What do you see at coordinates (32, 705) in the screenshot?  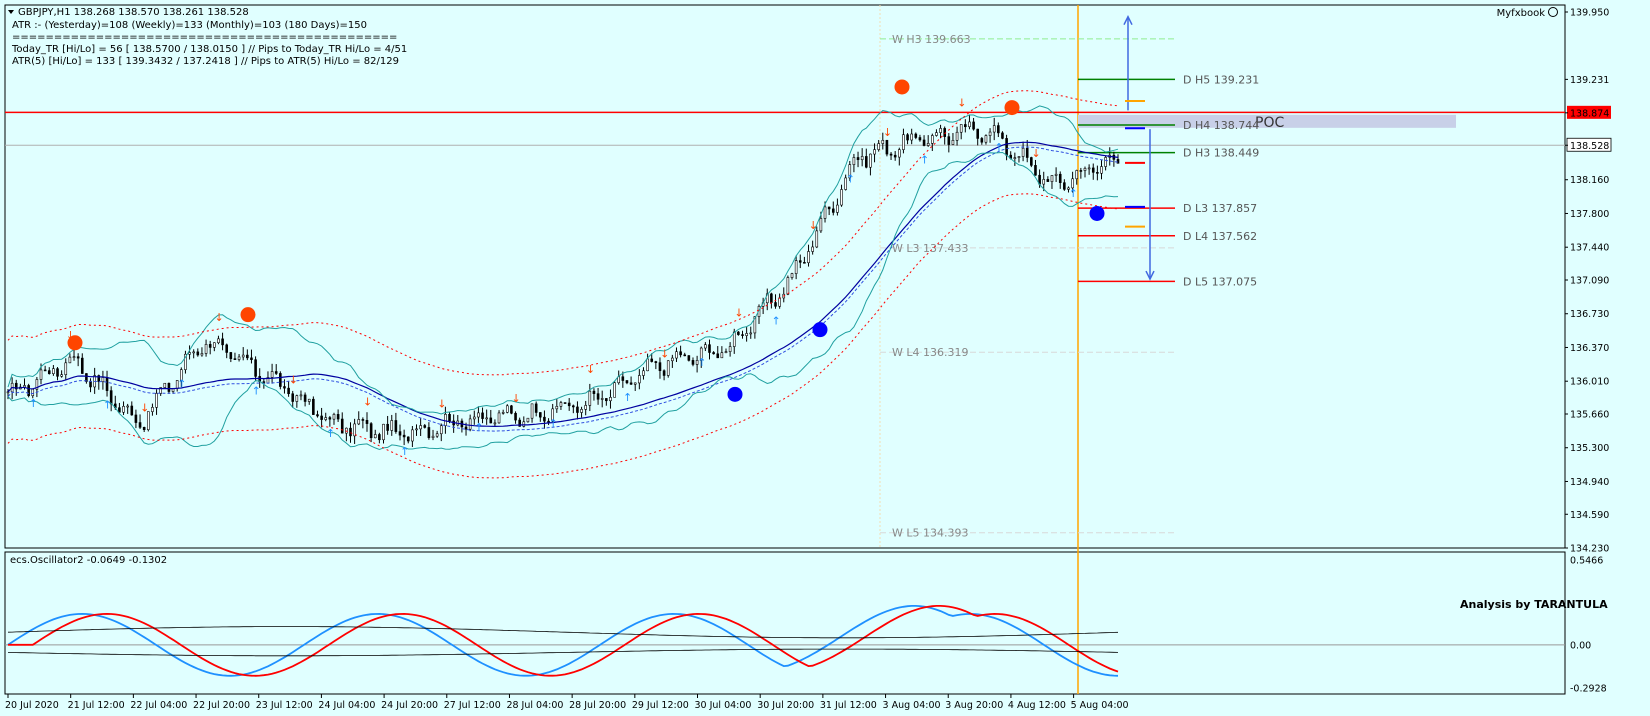 I see `time-axis-label: 20 Jul 2020` at bounding box center [32, 705].